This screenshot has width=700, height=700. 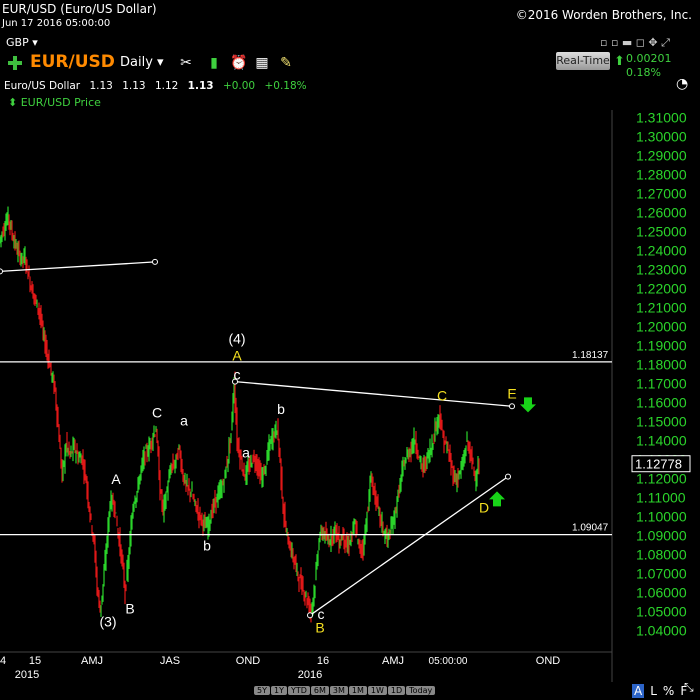 I want to click on x-tick-label: 15, so click(x=35, y=661).